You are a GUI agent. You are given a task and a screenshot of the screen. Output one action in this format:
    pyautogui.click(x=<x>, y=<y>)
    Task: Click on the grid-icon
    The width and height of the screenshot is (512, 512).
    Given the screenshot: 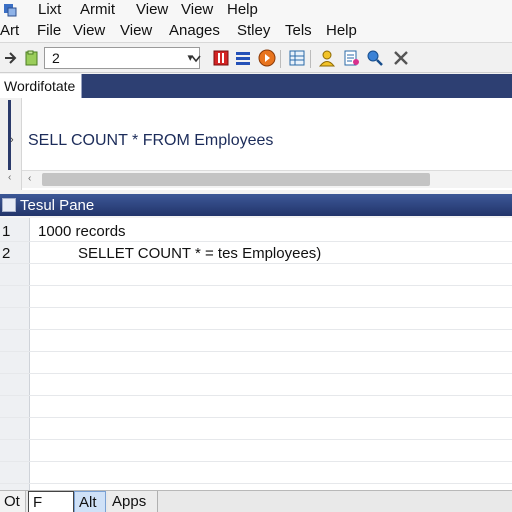 What is the action you would take?
    pyautogui.click(x=297, y=58)
    